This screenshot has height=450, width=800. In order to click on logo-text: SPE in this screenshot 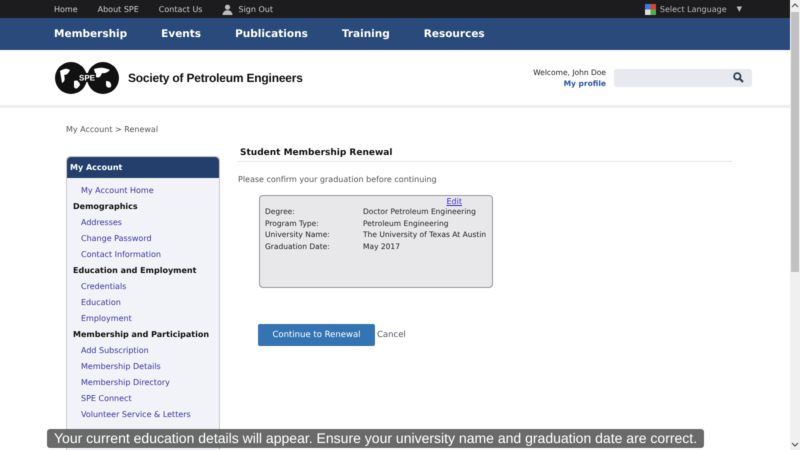, I will do `click(87, 77)`.